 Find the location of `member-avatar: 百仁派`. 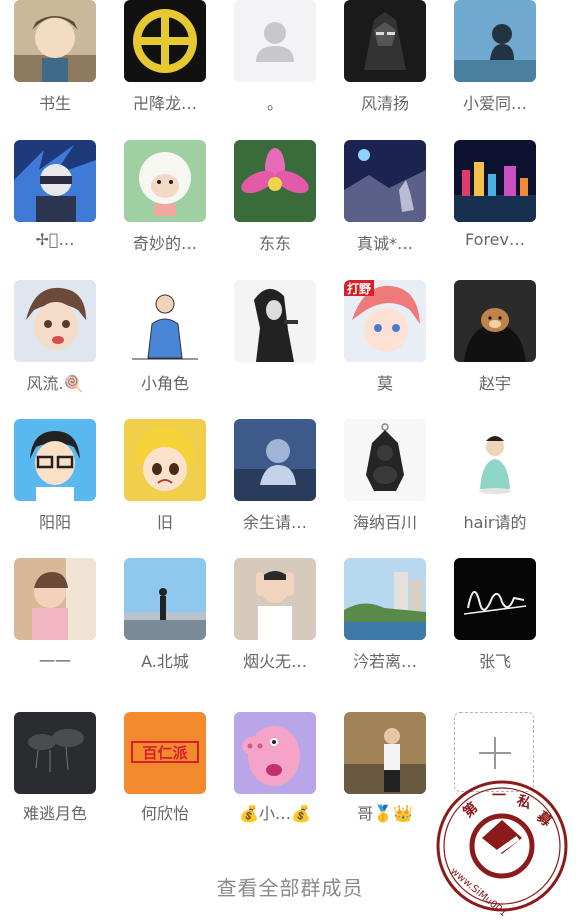

member-avatar: 百仁派 is located at coordinates (165, 753).